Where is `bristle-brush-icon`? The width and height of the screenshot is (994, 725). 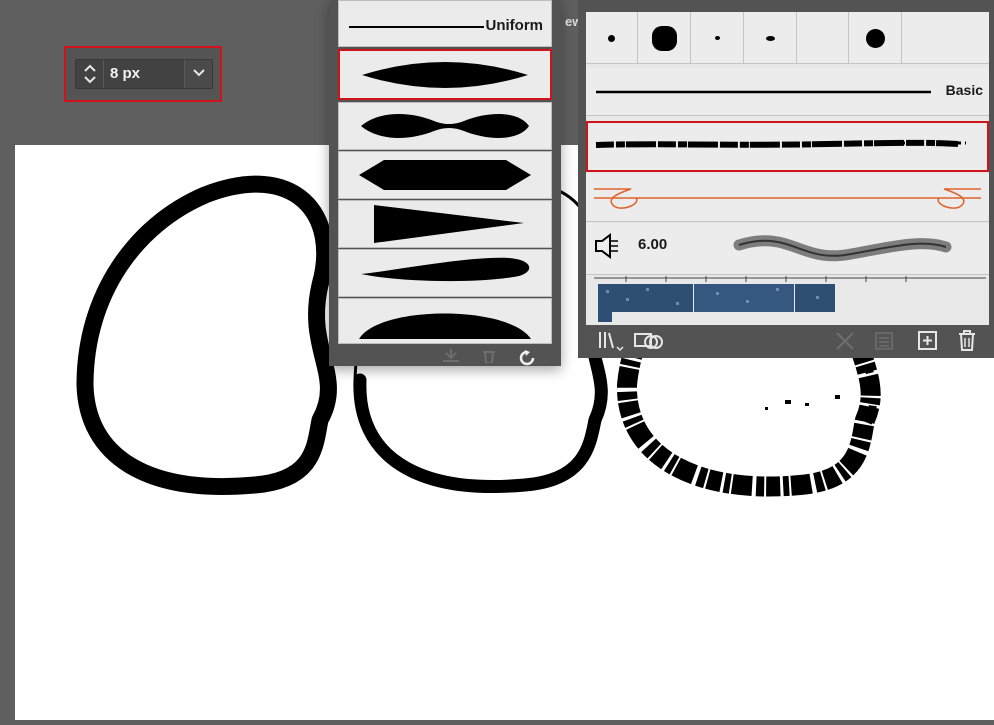
bristle-brush-icon is located at coordinates (606, 246).